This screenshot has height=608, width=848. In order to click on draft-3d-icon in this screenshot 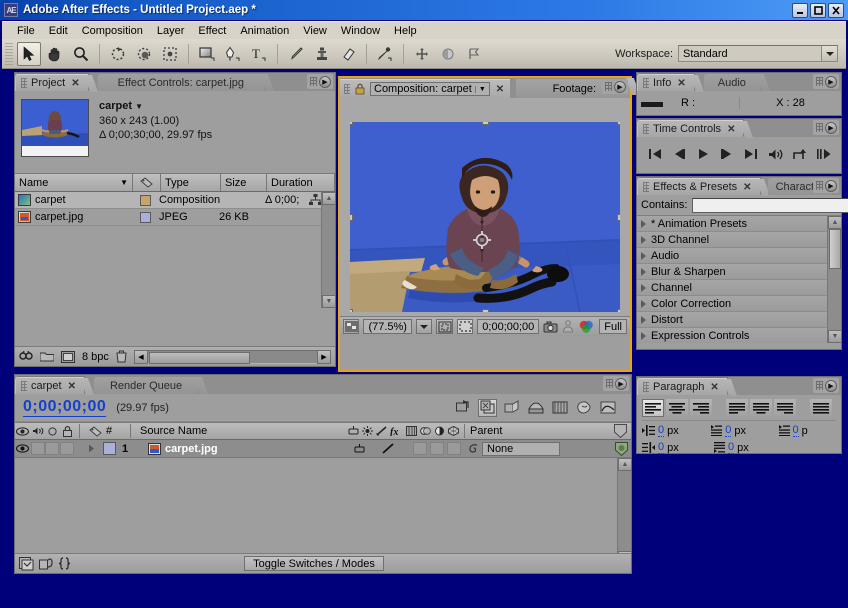, I will do `click(487, 407)`.